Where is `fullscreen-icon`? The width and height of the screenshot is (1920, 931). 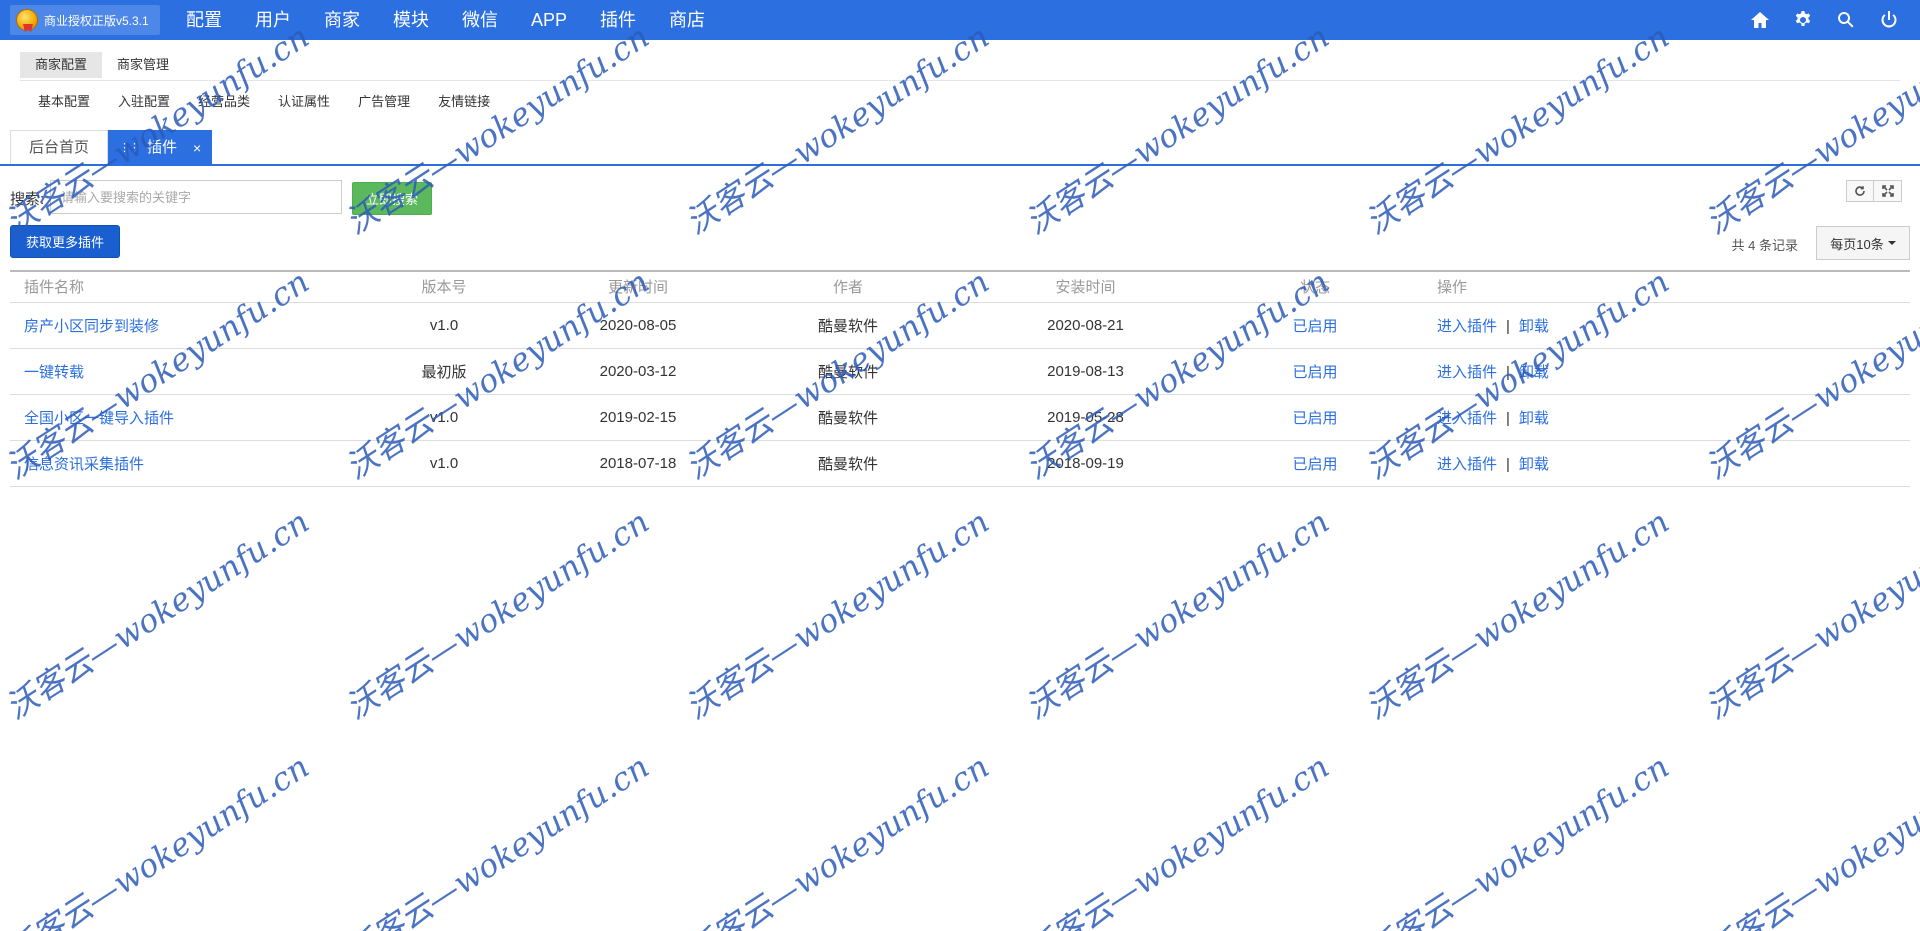 fullscreen-icon is located at coordinates (1888, 191).